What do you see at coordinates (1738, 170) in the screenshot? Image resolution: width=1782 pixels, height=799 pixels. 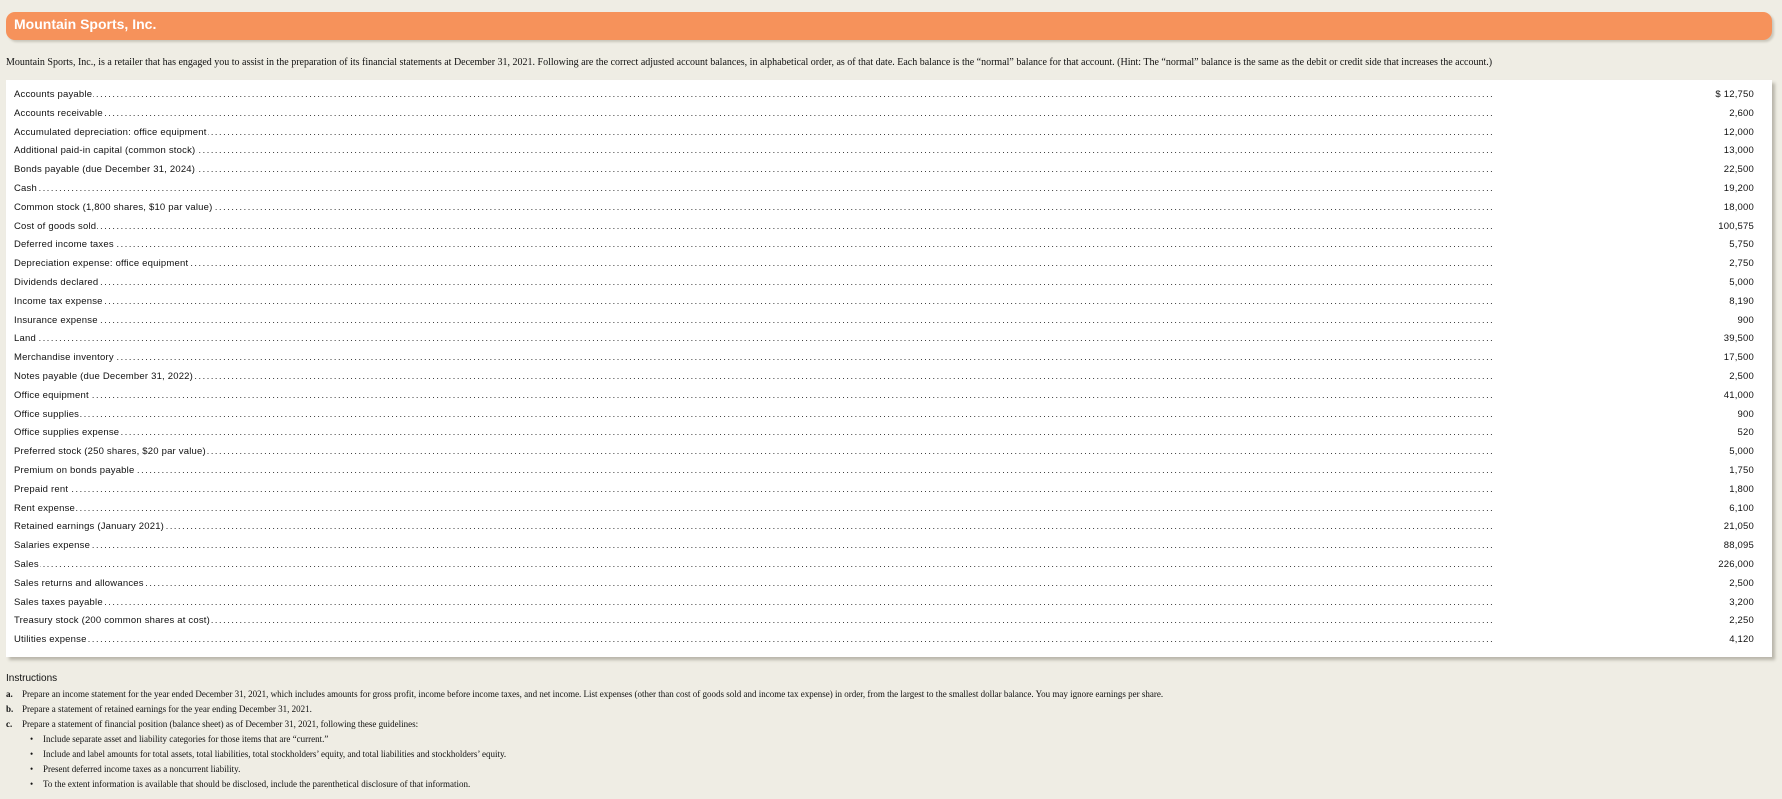 I see `account-amount: 22,500` at bounding box center [1738, 170].